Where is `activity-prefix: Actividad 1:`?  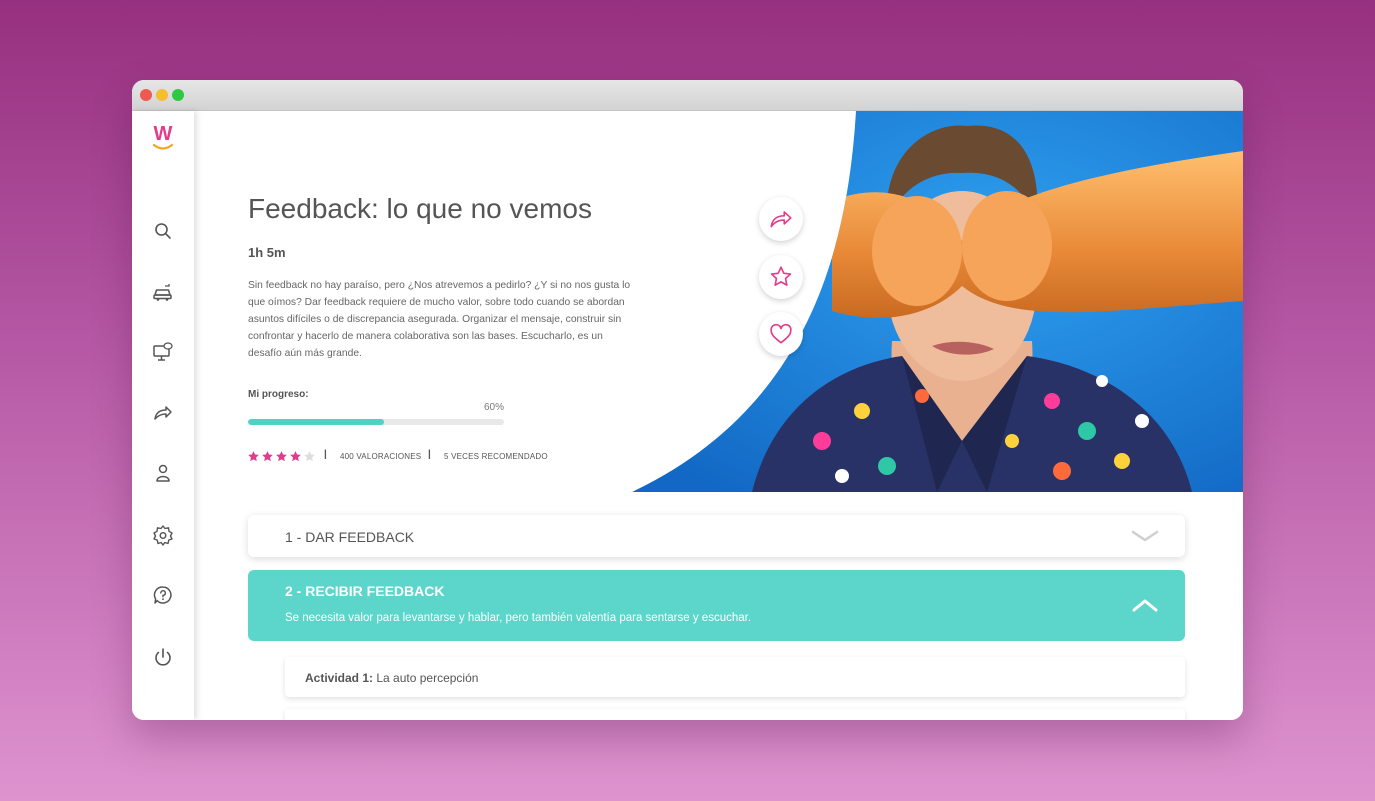 activity-prefix: Actividad 1: is located at coordinates (339, 678).